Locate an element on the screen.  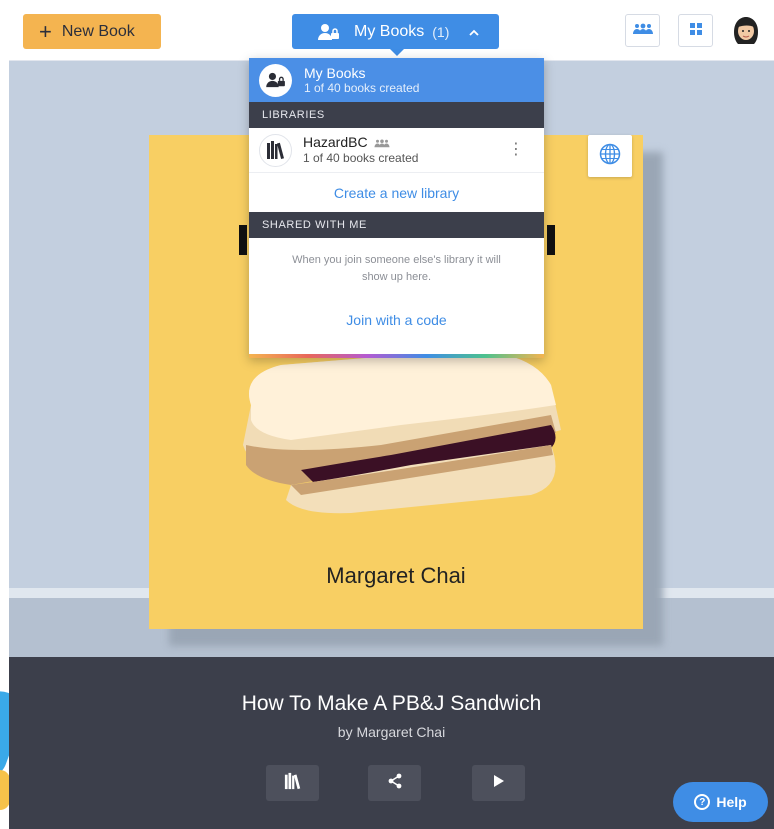
join-with-code-link: Join with a code is located at coordinates (396, 320).